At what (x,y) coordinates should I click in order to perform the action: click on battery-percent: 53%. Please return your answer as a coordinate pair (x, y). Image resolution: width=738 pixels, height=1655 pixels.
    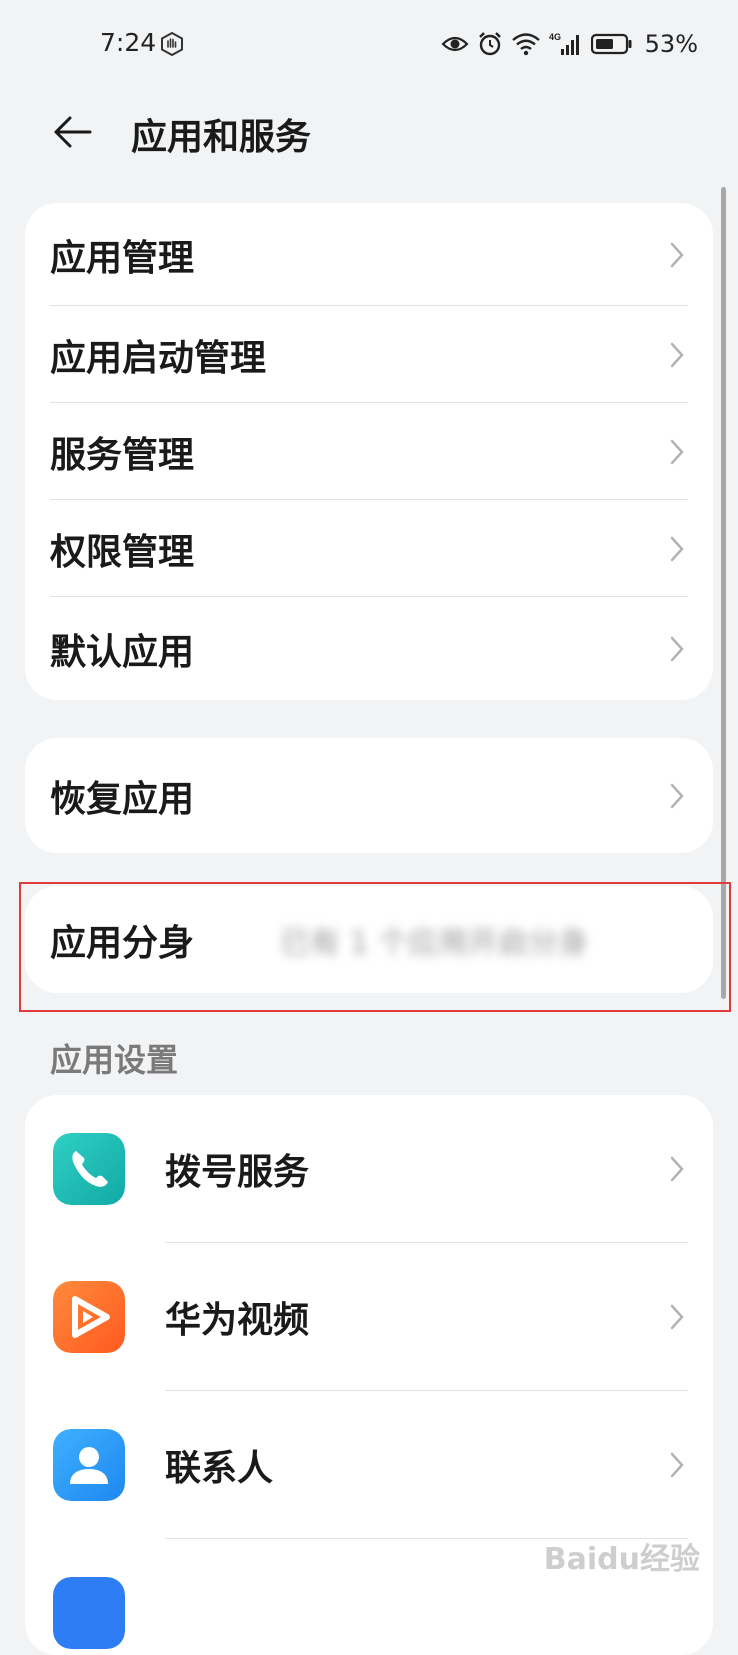
    Looking at the image, I should click on (671, 44).